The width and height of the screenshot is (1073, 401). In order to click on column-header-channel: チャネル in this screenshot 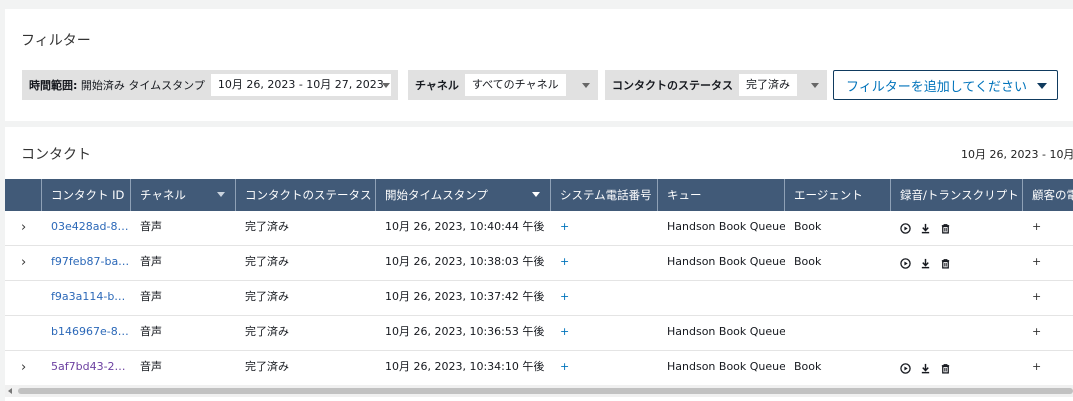, I will do `click(183, 195)`.